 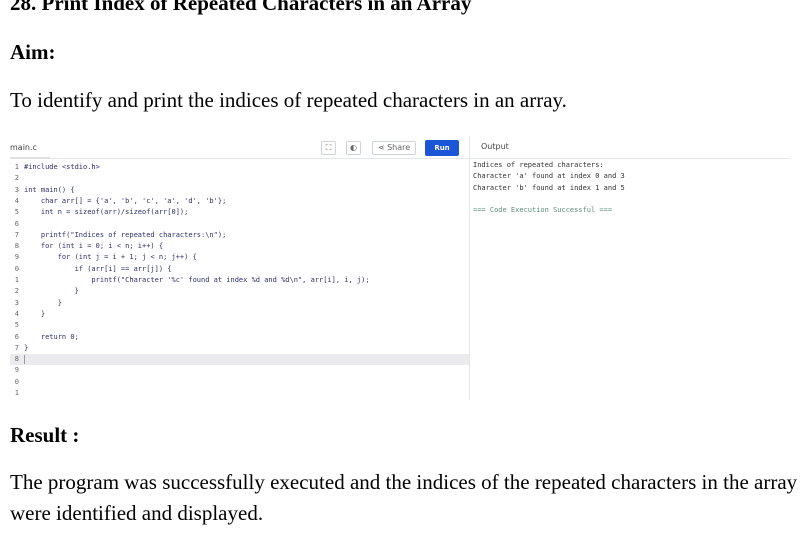 I want to click on share-label: Share, so click(x=399, y=147).